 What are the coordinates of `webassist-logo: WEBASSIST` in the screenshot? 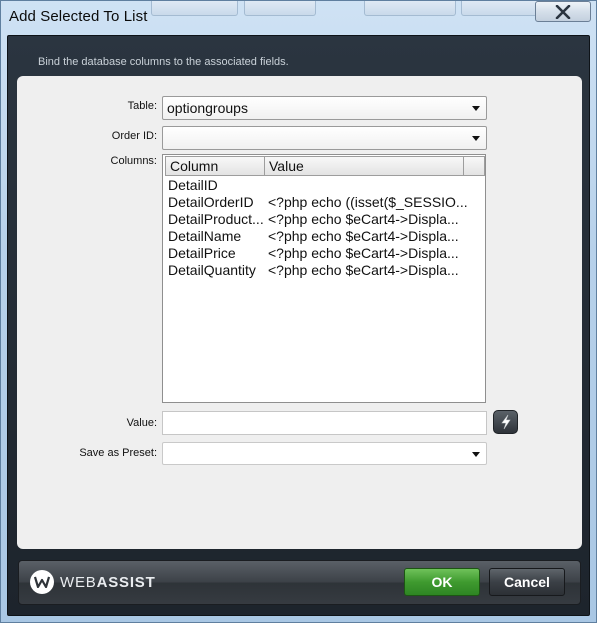 It's located at (93, 582).